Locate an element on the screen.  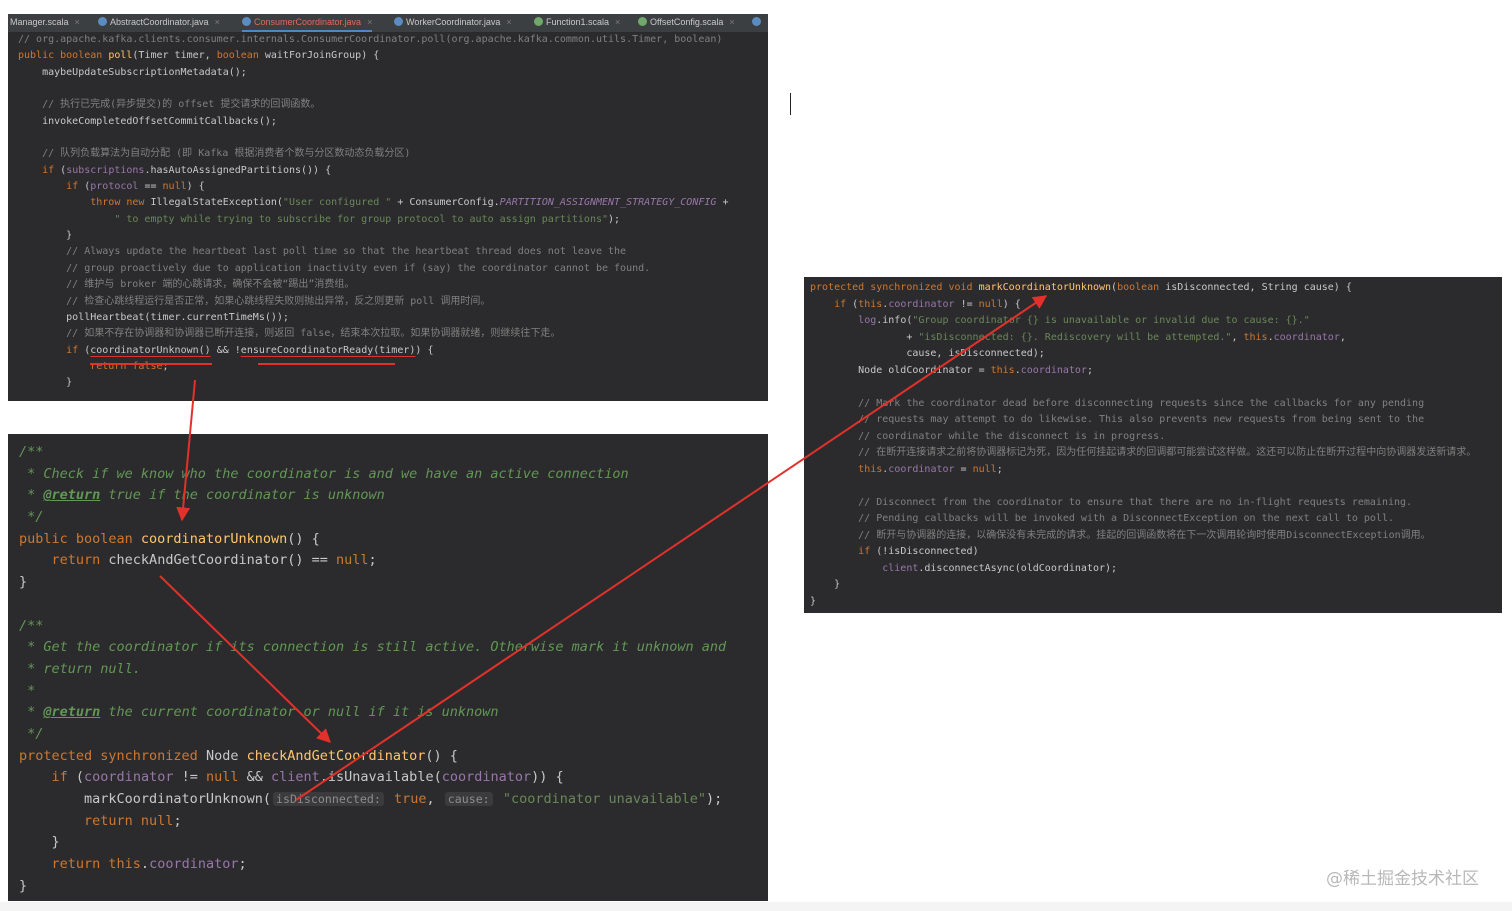
code-token: return null is located at coordinates (129, 820).